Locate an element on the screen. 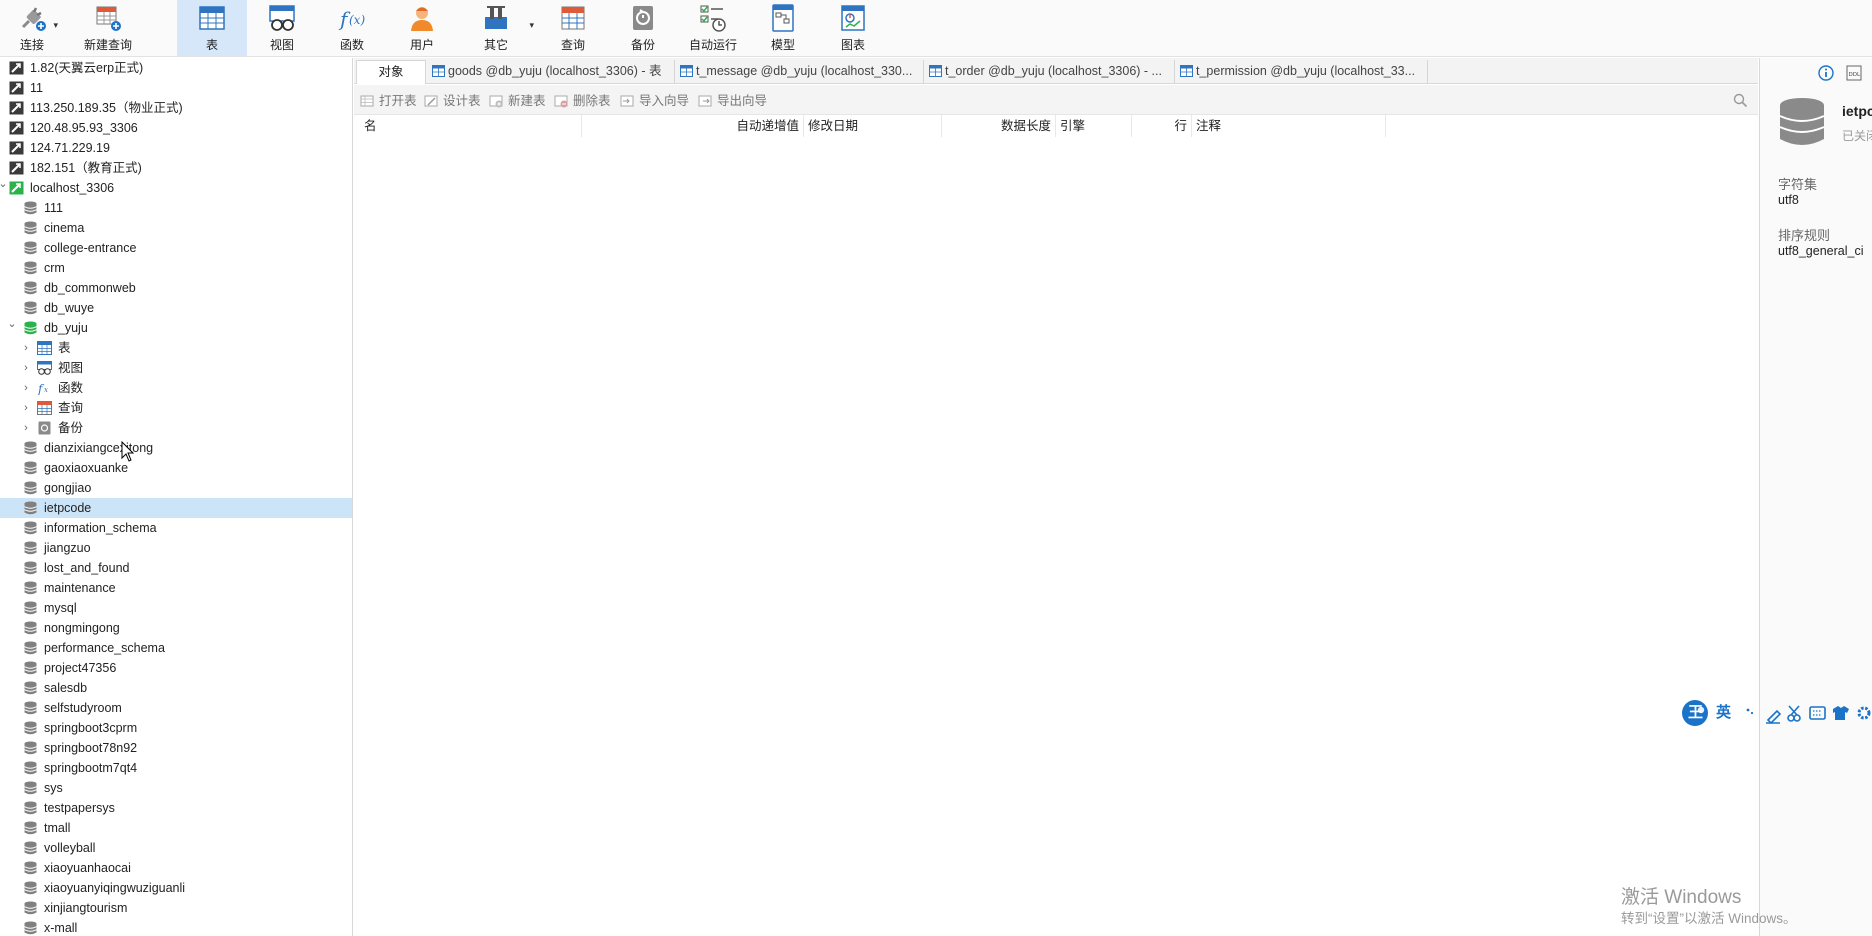 The height and width of the screenshot is (936, 1872). database-item: dianzixiangcexitong is located at coordinates (176, 448).